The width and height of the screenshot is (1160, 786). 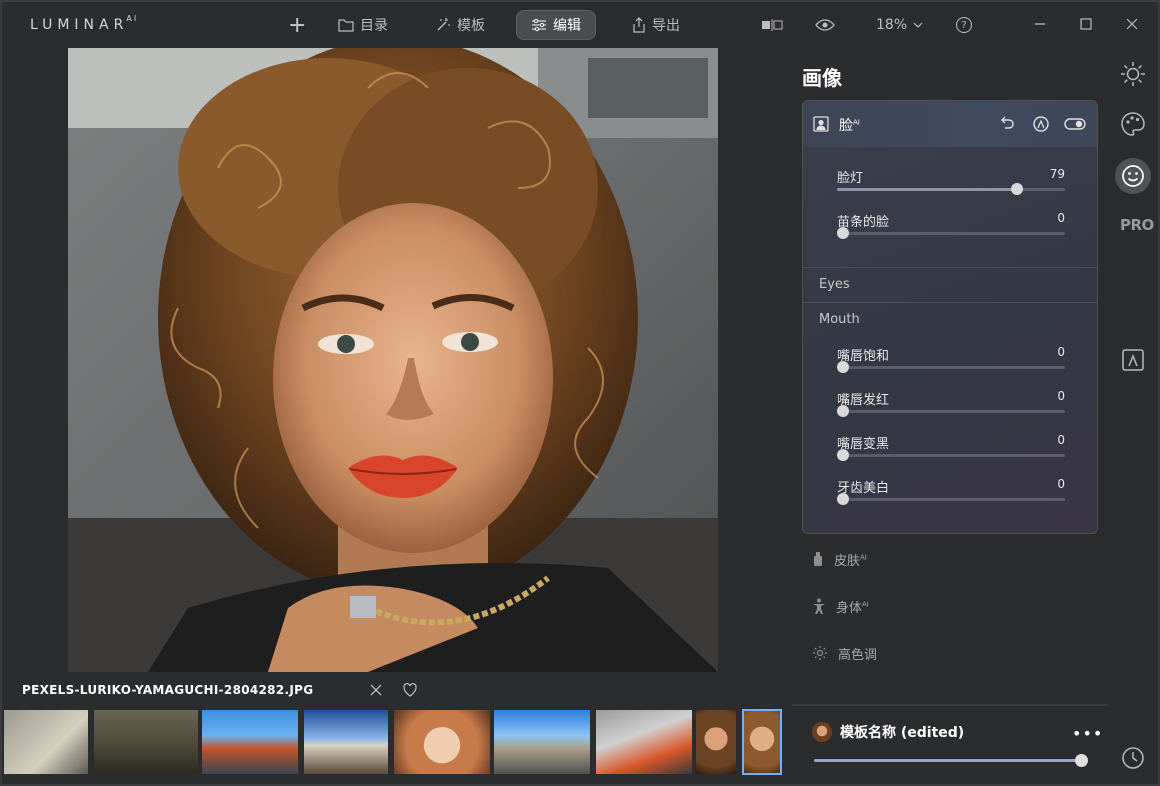 What do you see at coordinates (396, 691) in the screenshot?
I see `file-bar: PEXELS-LURIKO-YAMAGUCHI-2804282.JPG` at bounding box center [396, 691].